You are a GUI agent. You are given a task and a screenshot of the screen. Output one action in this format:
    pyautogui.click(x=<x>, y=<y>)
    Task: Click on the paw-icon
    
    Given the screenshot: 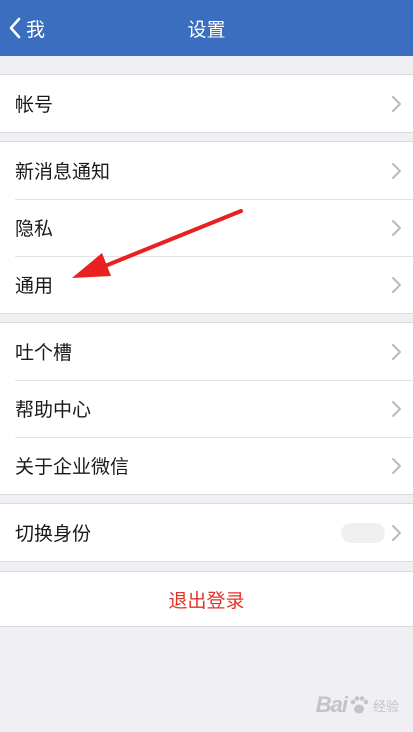 What is the action you would take?
    pyautogui.click(x=359, y=705)
    